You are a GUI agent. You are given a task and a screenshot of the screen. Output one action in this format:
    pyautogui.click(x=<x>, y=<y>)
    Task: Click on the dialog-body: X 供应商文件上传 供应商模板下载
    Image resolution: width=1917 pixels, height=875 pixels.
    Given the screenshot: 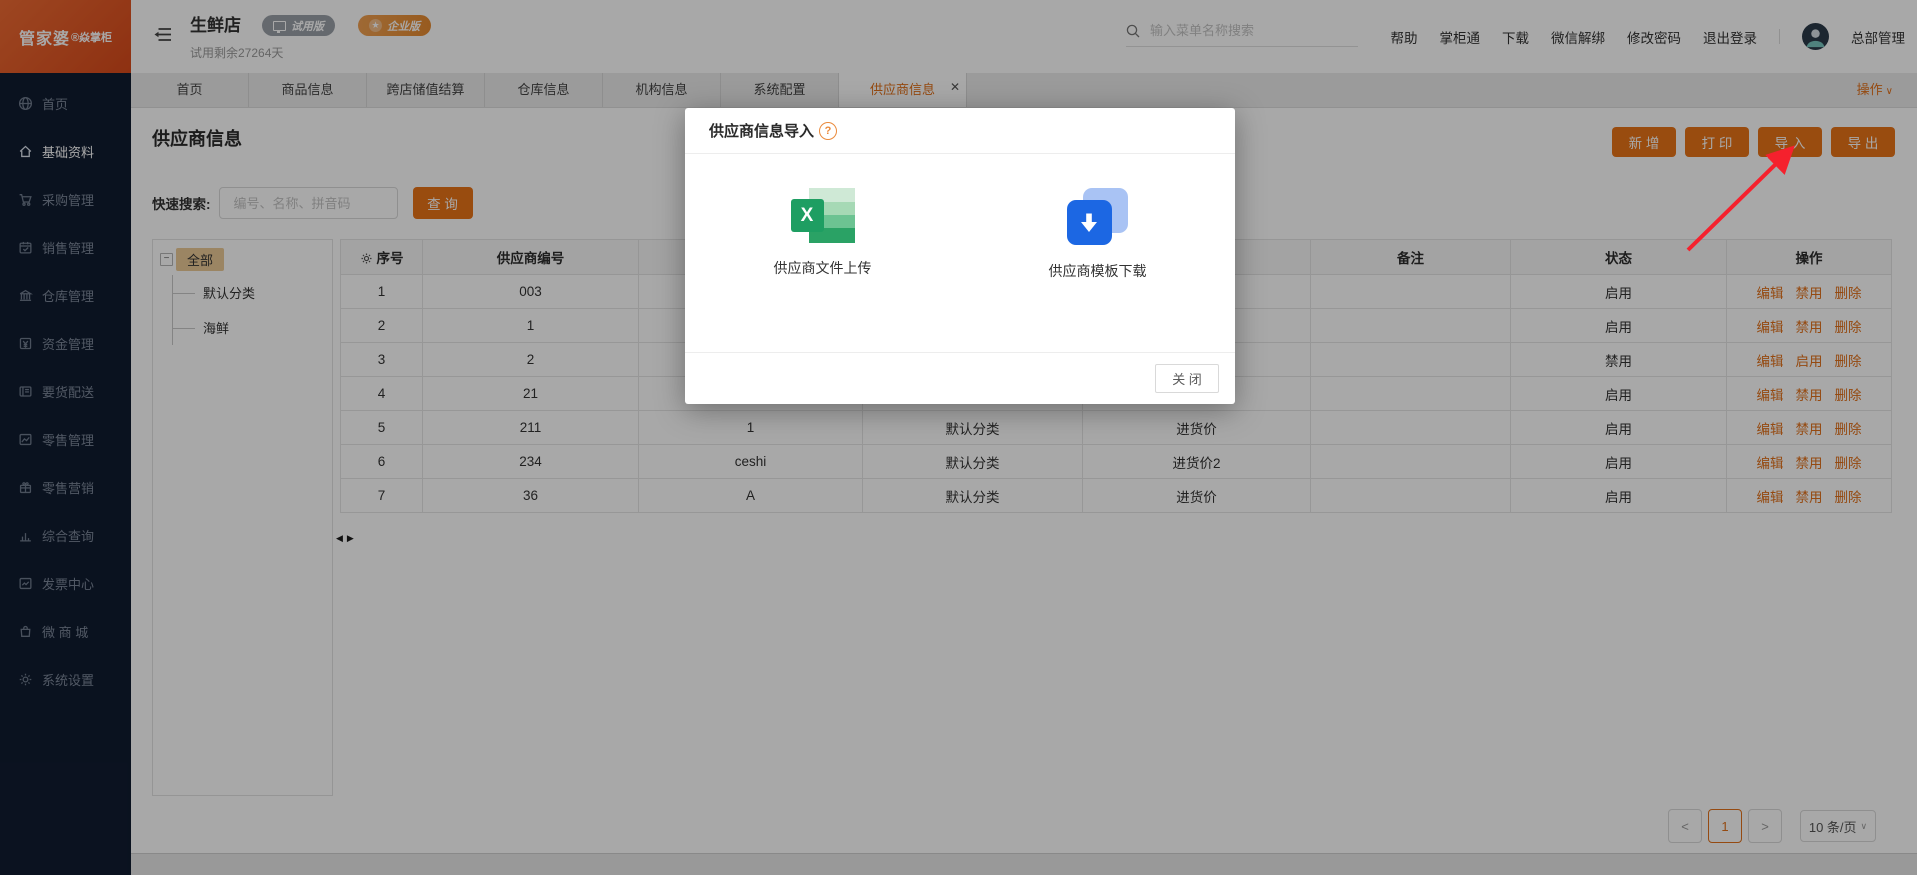 What is the action you would take?
    pyautogui.click(x=960, y=253)
    